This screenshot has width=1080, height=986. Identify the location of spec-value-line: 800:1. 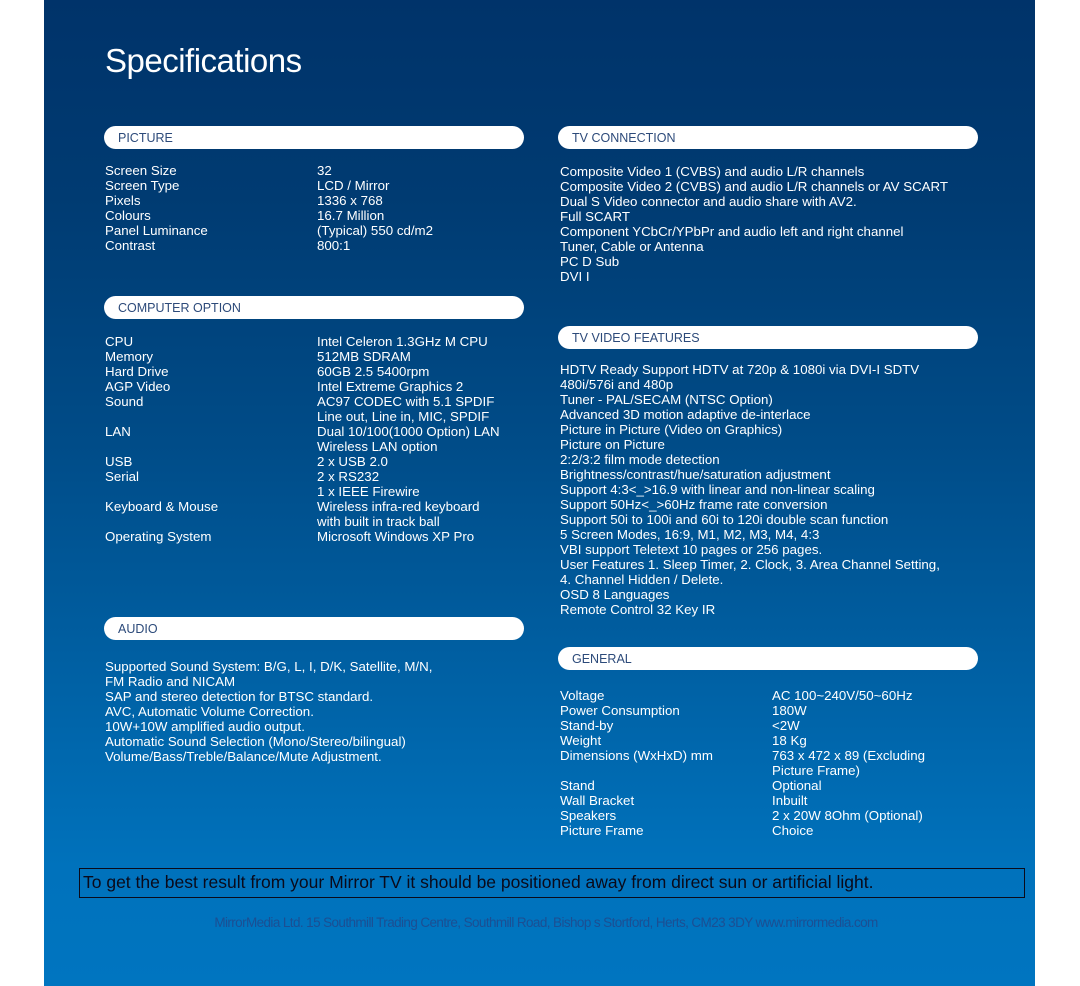
(334, 245).